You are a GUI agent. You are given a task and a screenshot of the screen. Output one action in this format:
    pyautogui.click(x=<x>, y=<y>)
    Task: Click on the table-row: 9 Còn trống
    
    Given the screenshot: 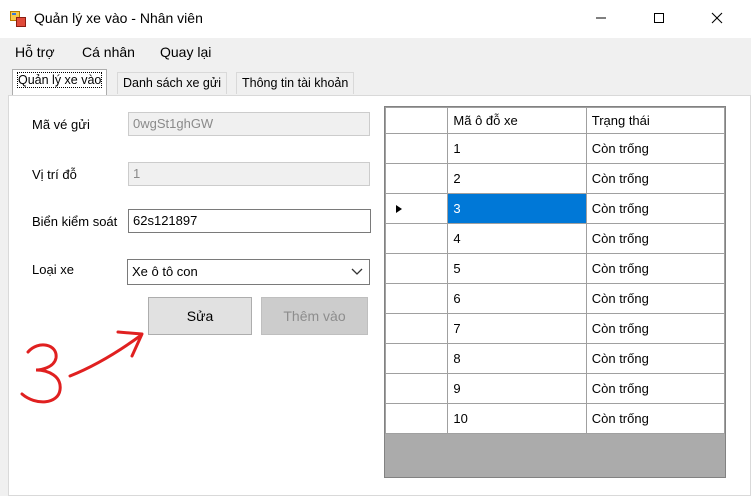 What is the action you would take?
    pyautogui.click(x=555, y=388)
    